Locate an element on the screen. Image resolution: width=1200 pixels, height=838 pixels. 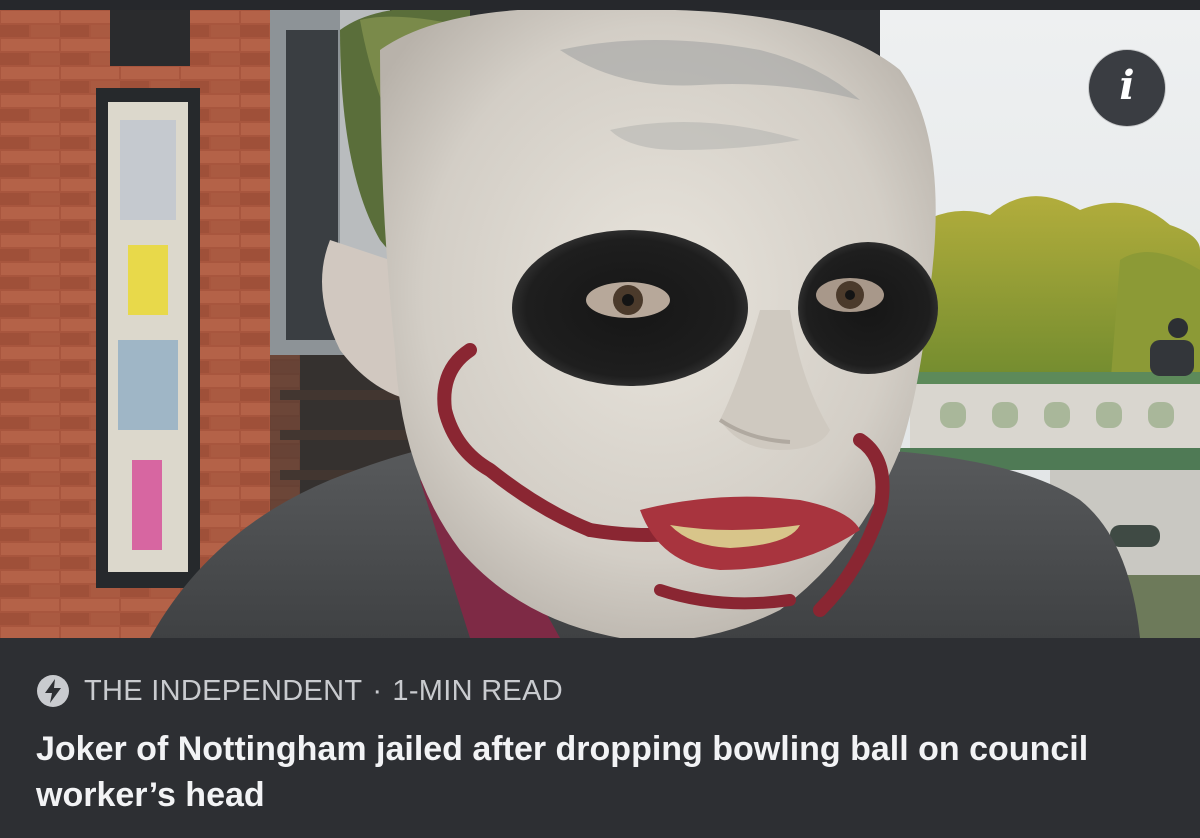
source-name: THE INDEPENDENT is located at coordinates (223, 691).